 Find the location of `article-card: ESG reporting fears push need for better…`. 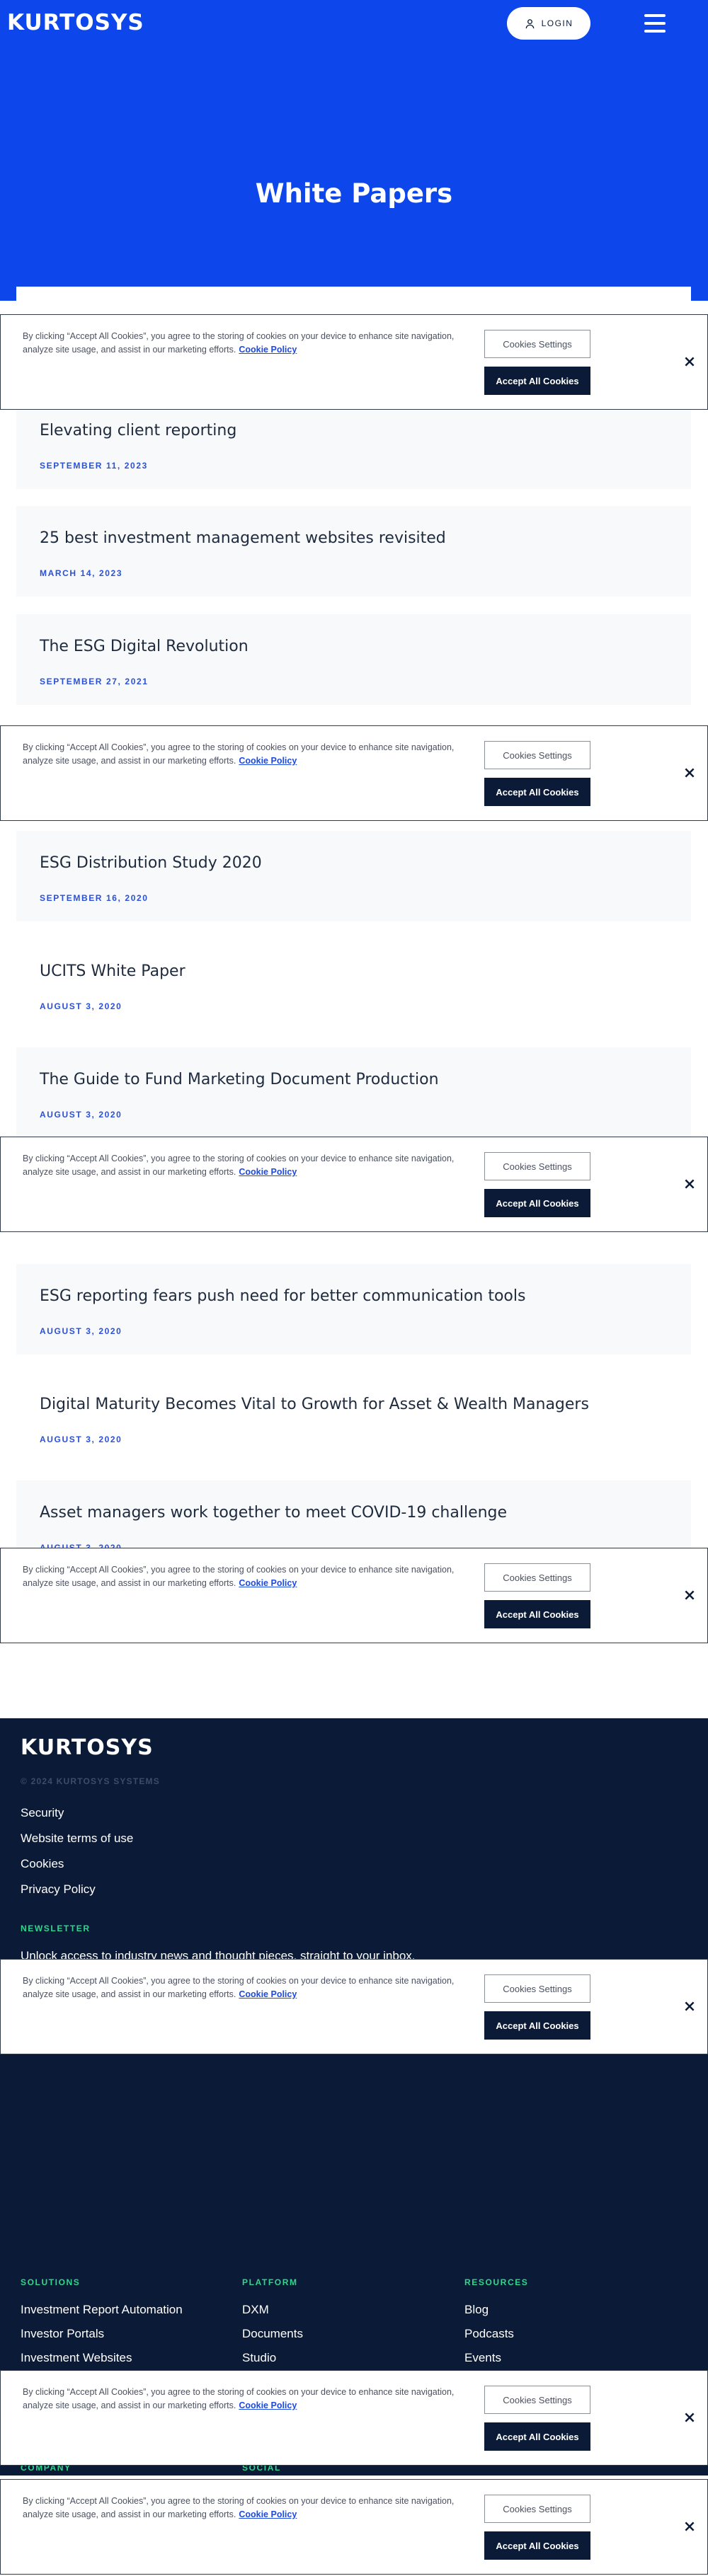

article-card: ESG reporting fears push need for better… is located at coordinates (353, 1309).